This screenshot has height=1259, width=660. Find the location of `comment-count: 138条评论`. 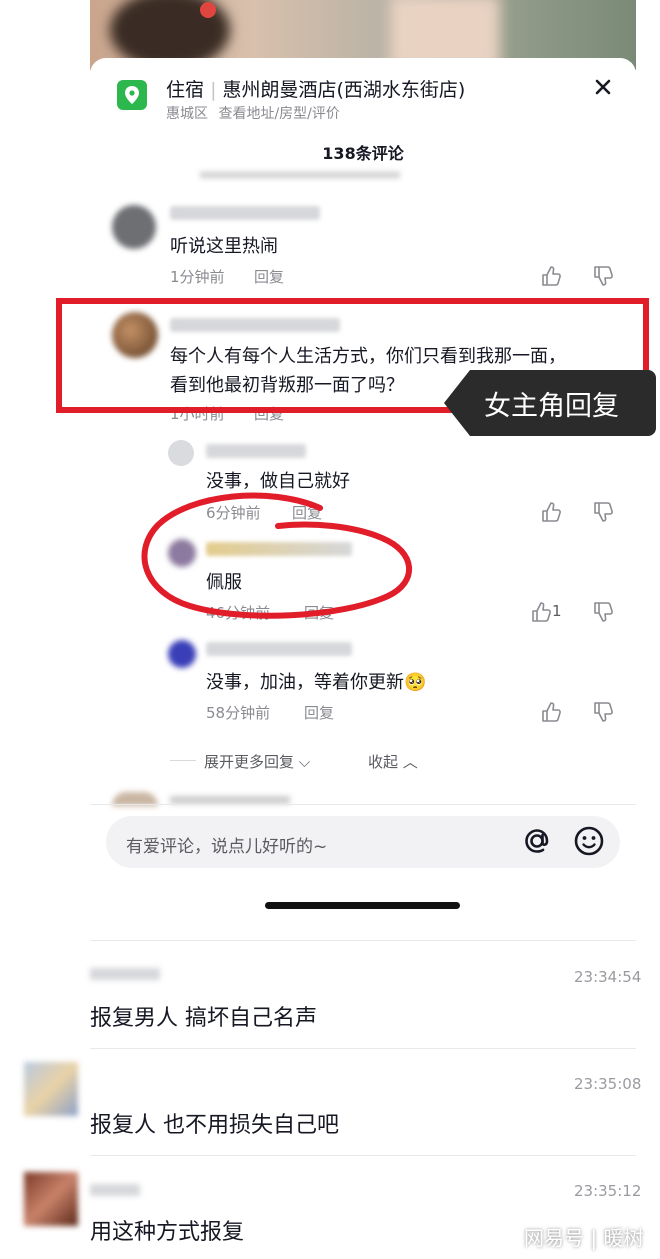

comment-count: 138条评论 is located at coordinates (363, 153).